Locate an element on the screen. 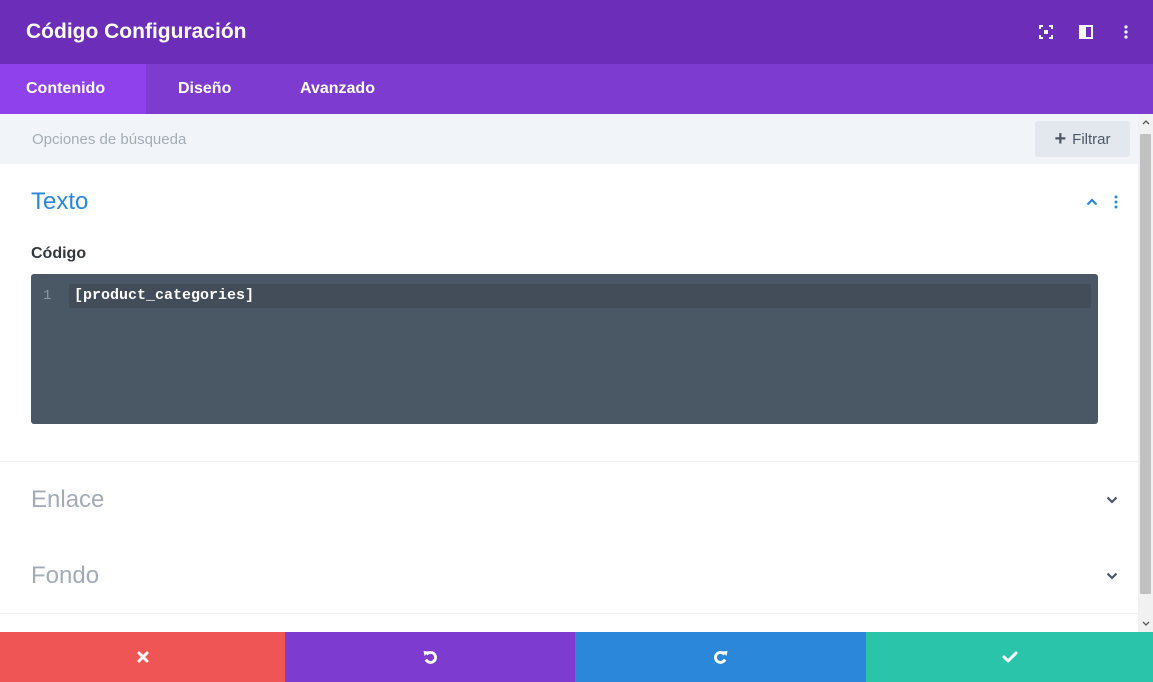 The height and width of the screenshot is (682, 1153). tab-bar: Contenido Diseño Avanzado is located at coordinates (576, 89).